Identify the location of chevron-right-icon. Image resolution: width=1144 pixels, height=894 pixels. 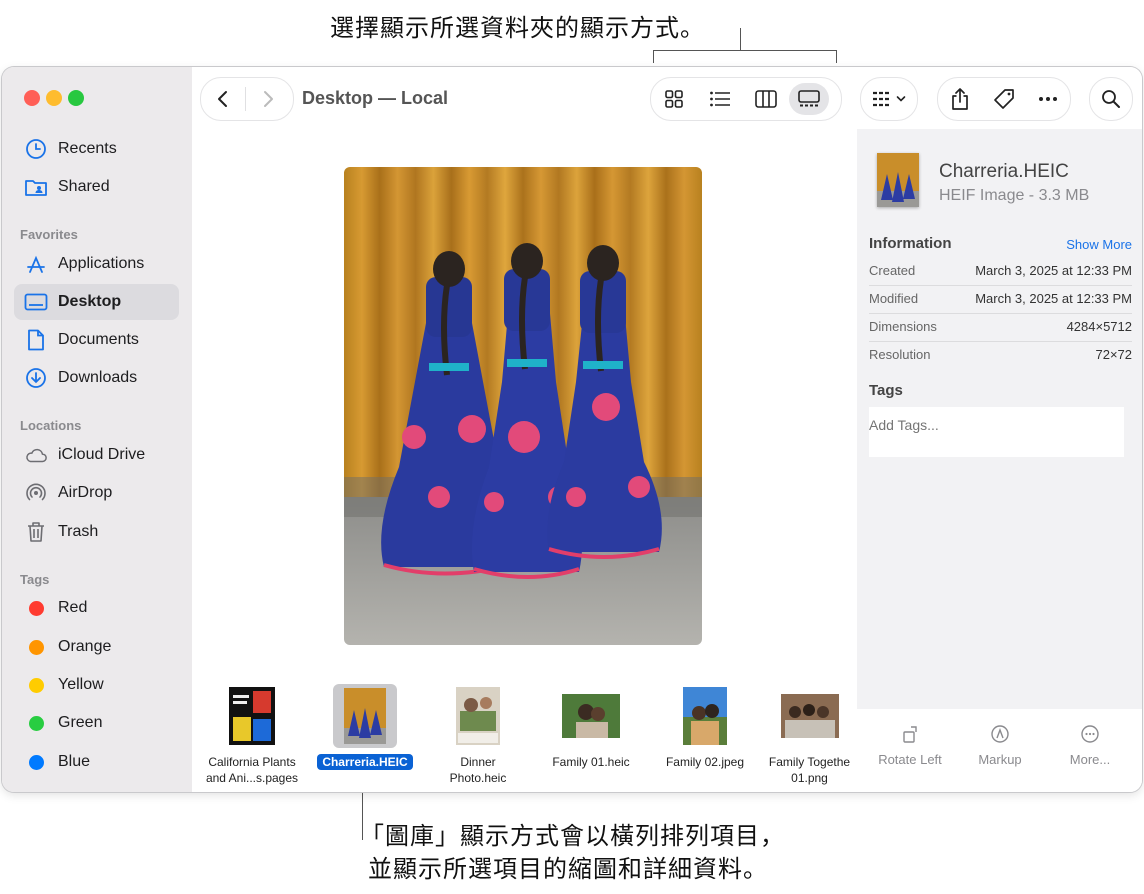
(268, 99).